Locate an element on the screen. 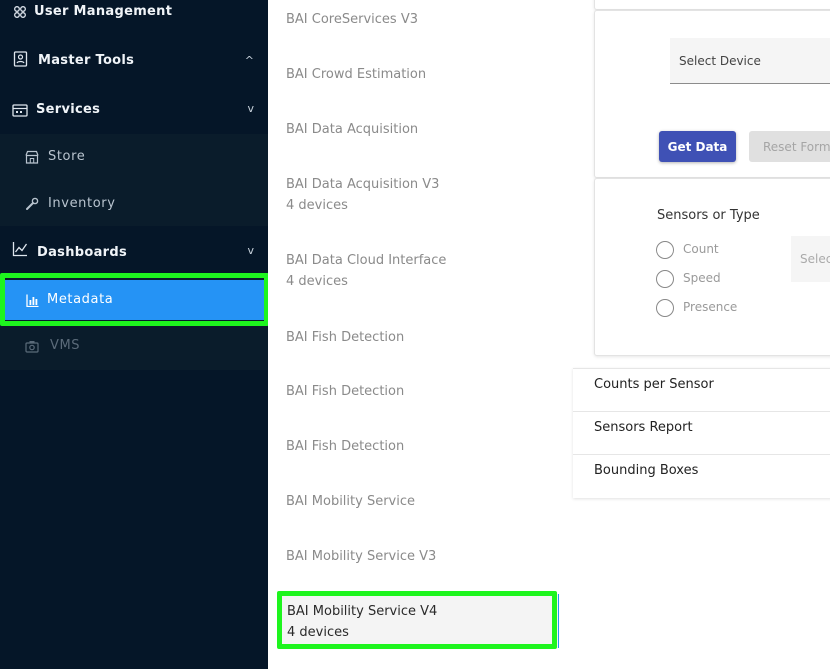  accordion-label: Bounding Boxes is located at coordinates (646, 470).